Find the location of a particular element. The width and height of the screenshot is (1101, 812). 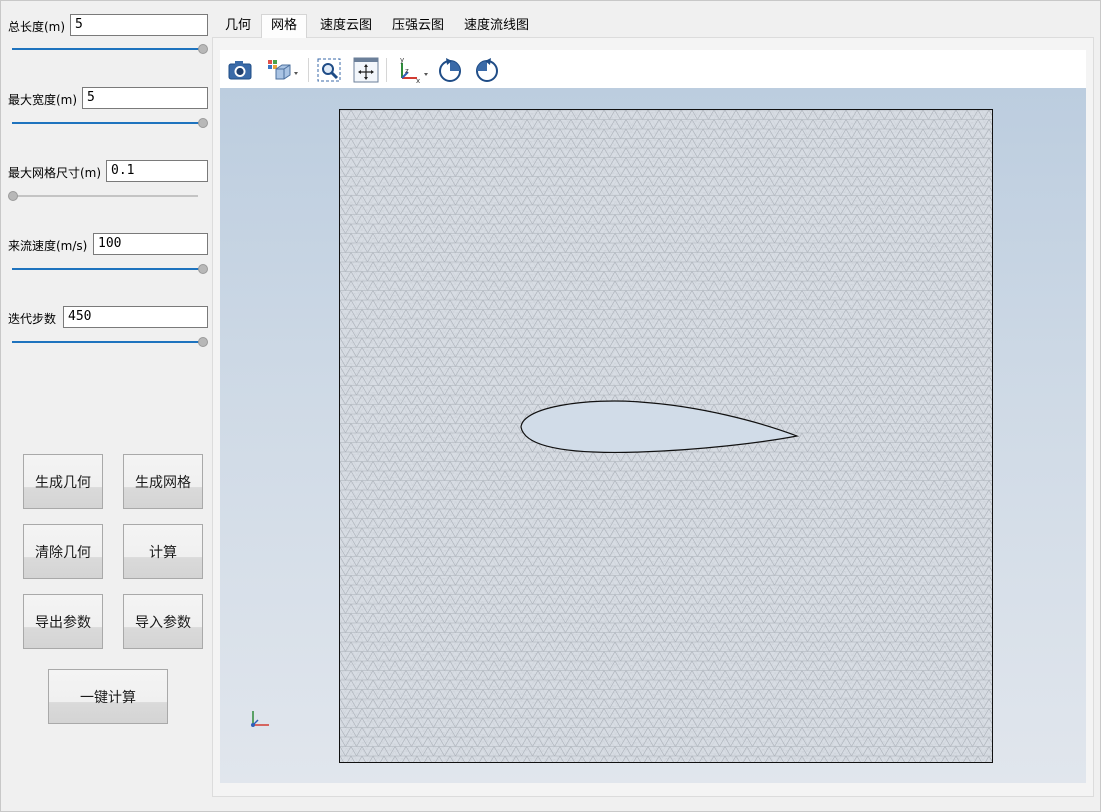

slider-track is located at coordinates (105, 196).